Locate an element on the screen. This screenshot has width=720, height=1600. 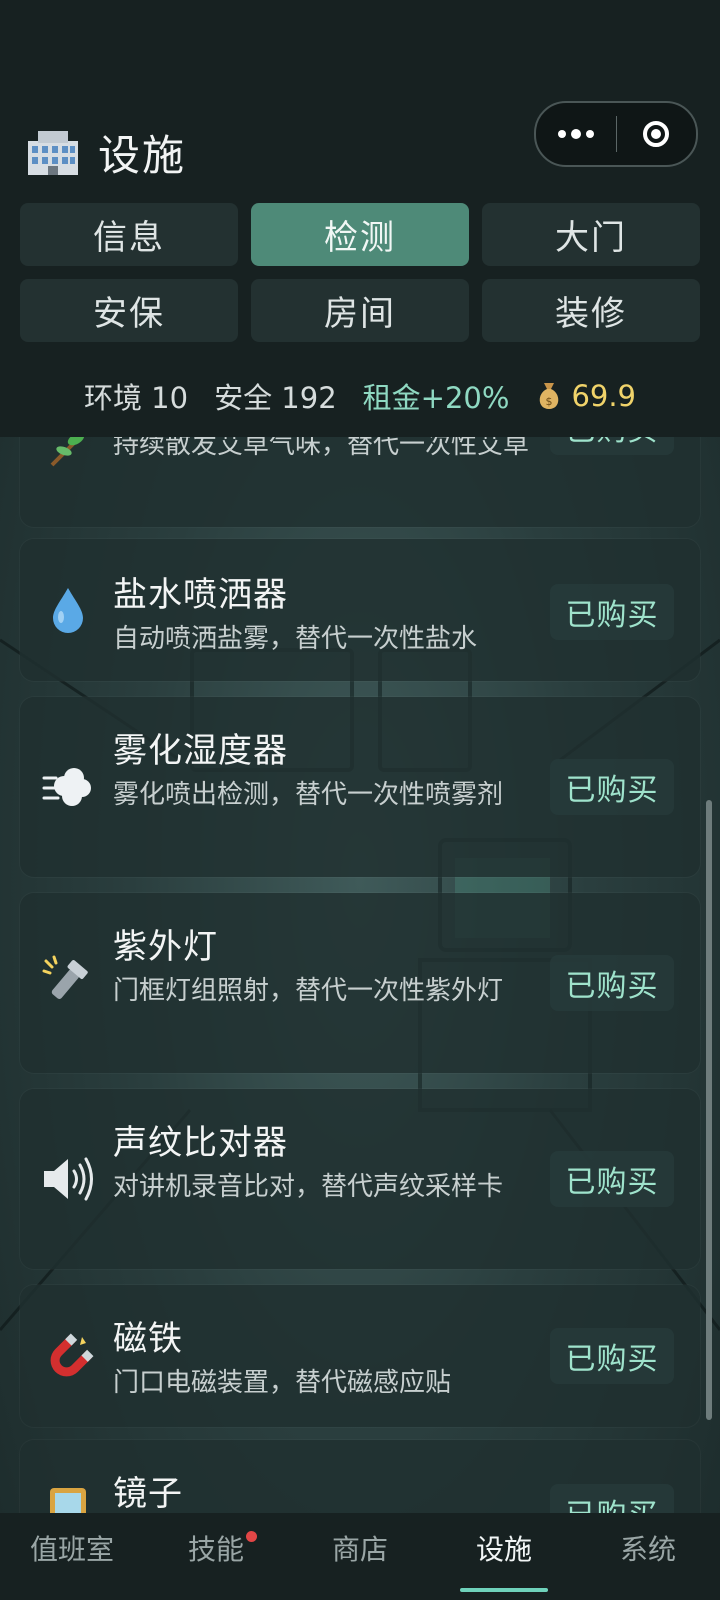
scrollbar is located at coordinates (709, 1110).